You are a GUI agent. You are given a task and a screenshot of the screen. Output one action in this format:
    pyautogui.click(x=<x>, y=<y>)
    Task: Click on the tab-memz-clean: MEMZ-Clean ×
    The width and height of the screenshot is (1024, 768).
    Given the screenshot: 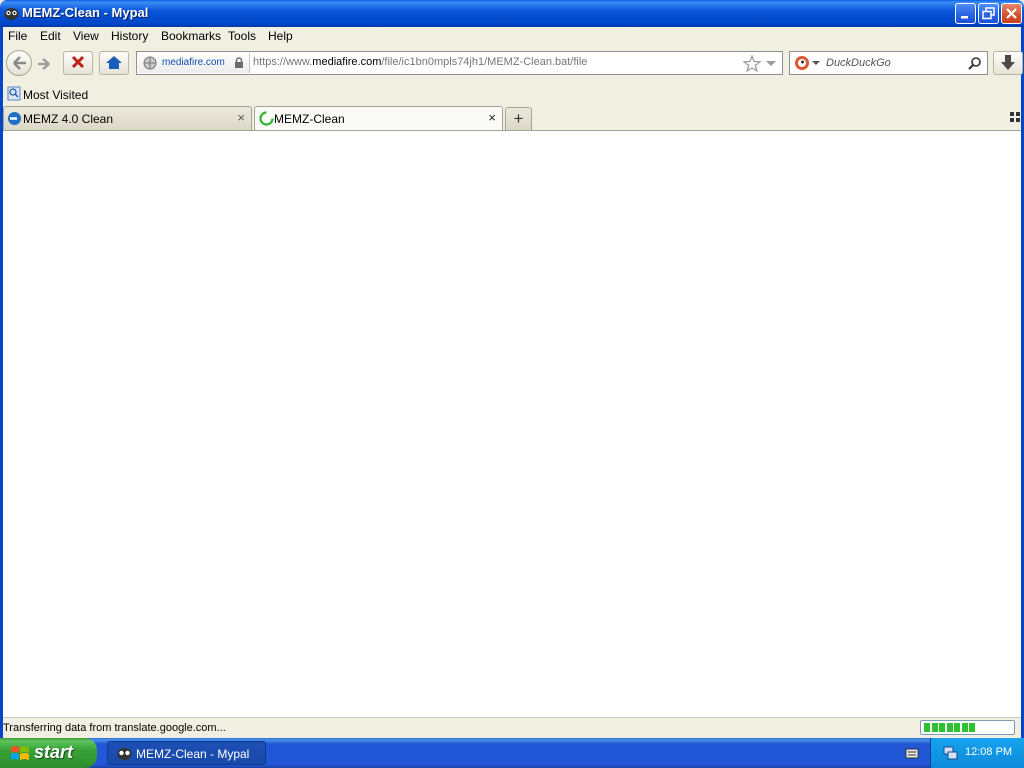 What is the action you would take?
    pyautogui.click(x=378, y=118)
    